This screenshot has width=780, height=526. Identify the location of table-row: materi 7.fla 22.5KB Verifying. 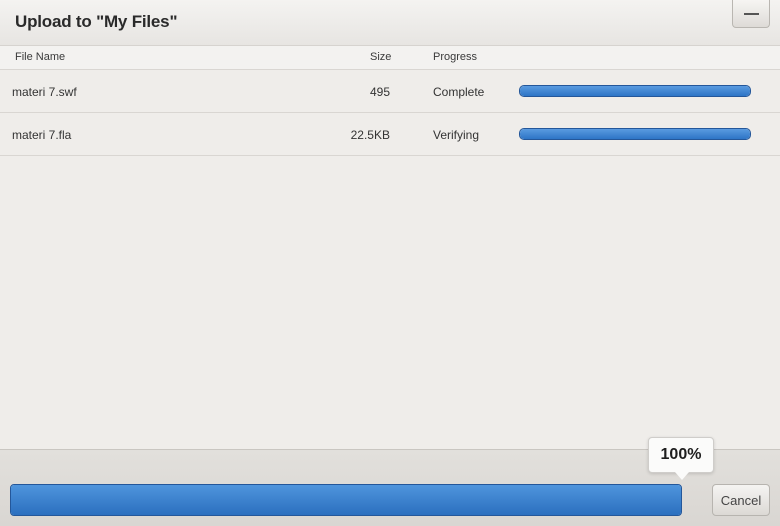
(390, 134).